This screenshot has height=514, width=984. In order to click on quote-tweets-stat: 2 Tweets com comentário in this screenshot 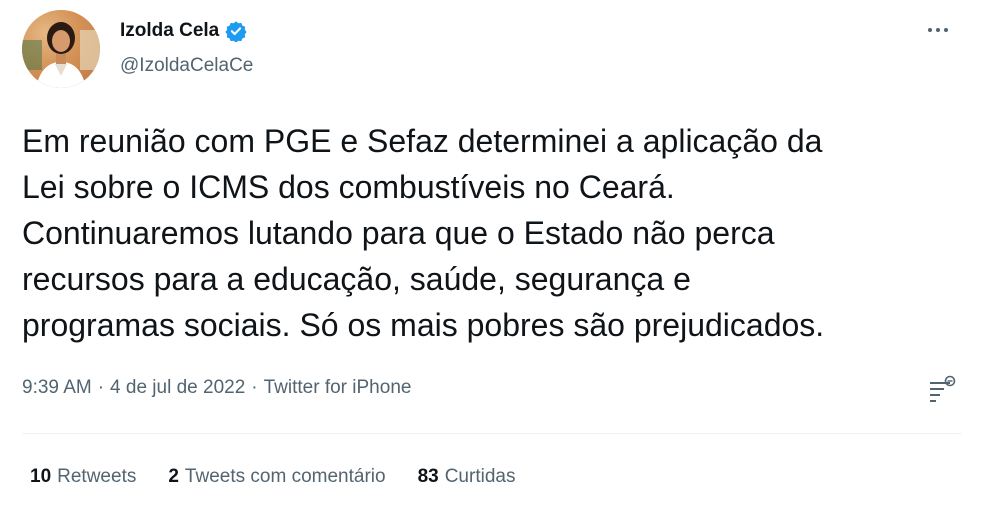, I will do `click(276, 477)`.